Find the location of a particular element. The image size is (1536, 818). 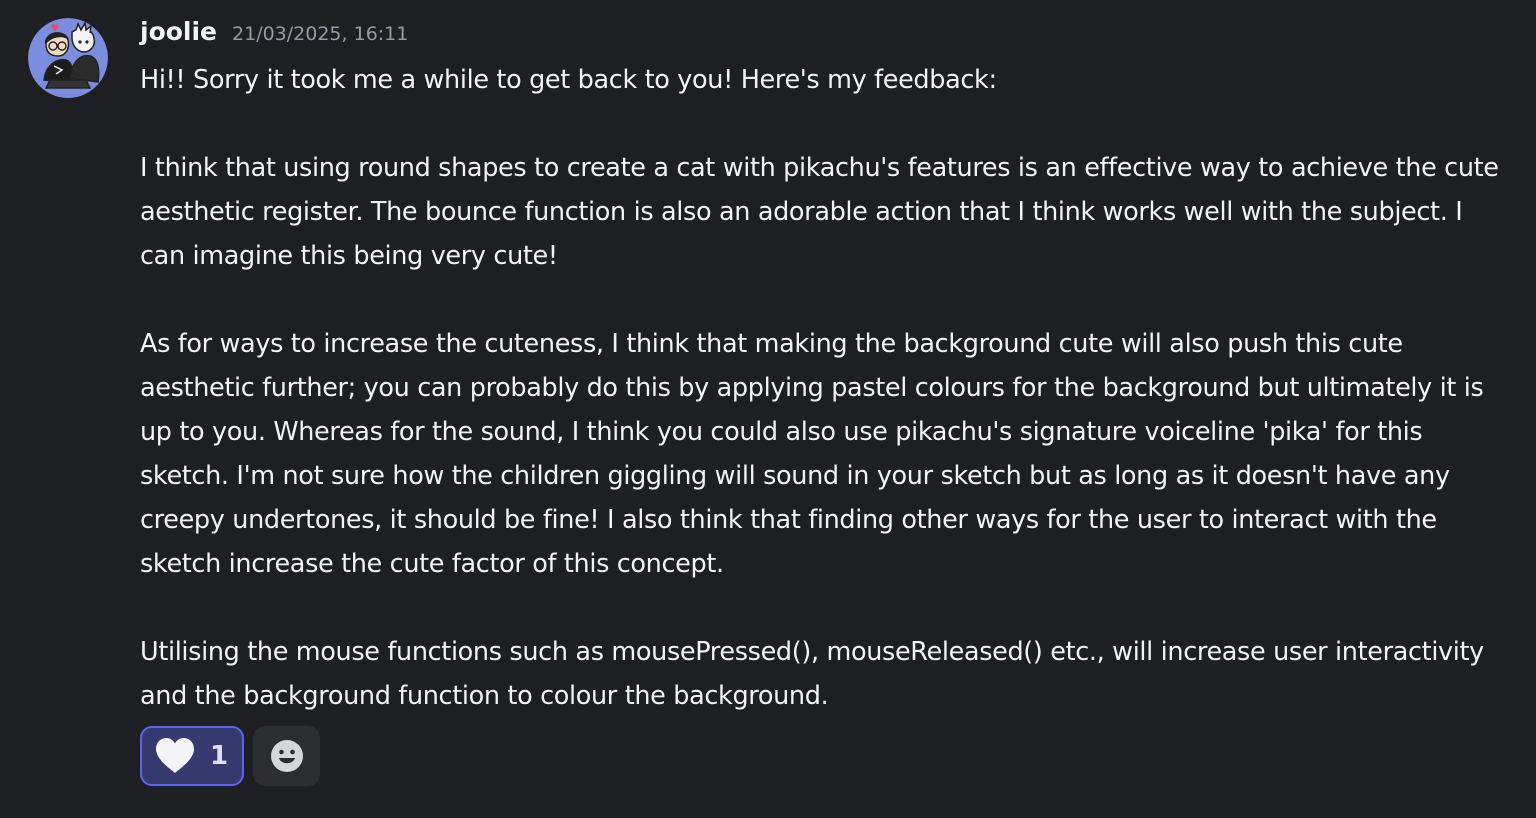

reactions-bar: 1 is located at coordinates (230, 756).